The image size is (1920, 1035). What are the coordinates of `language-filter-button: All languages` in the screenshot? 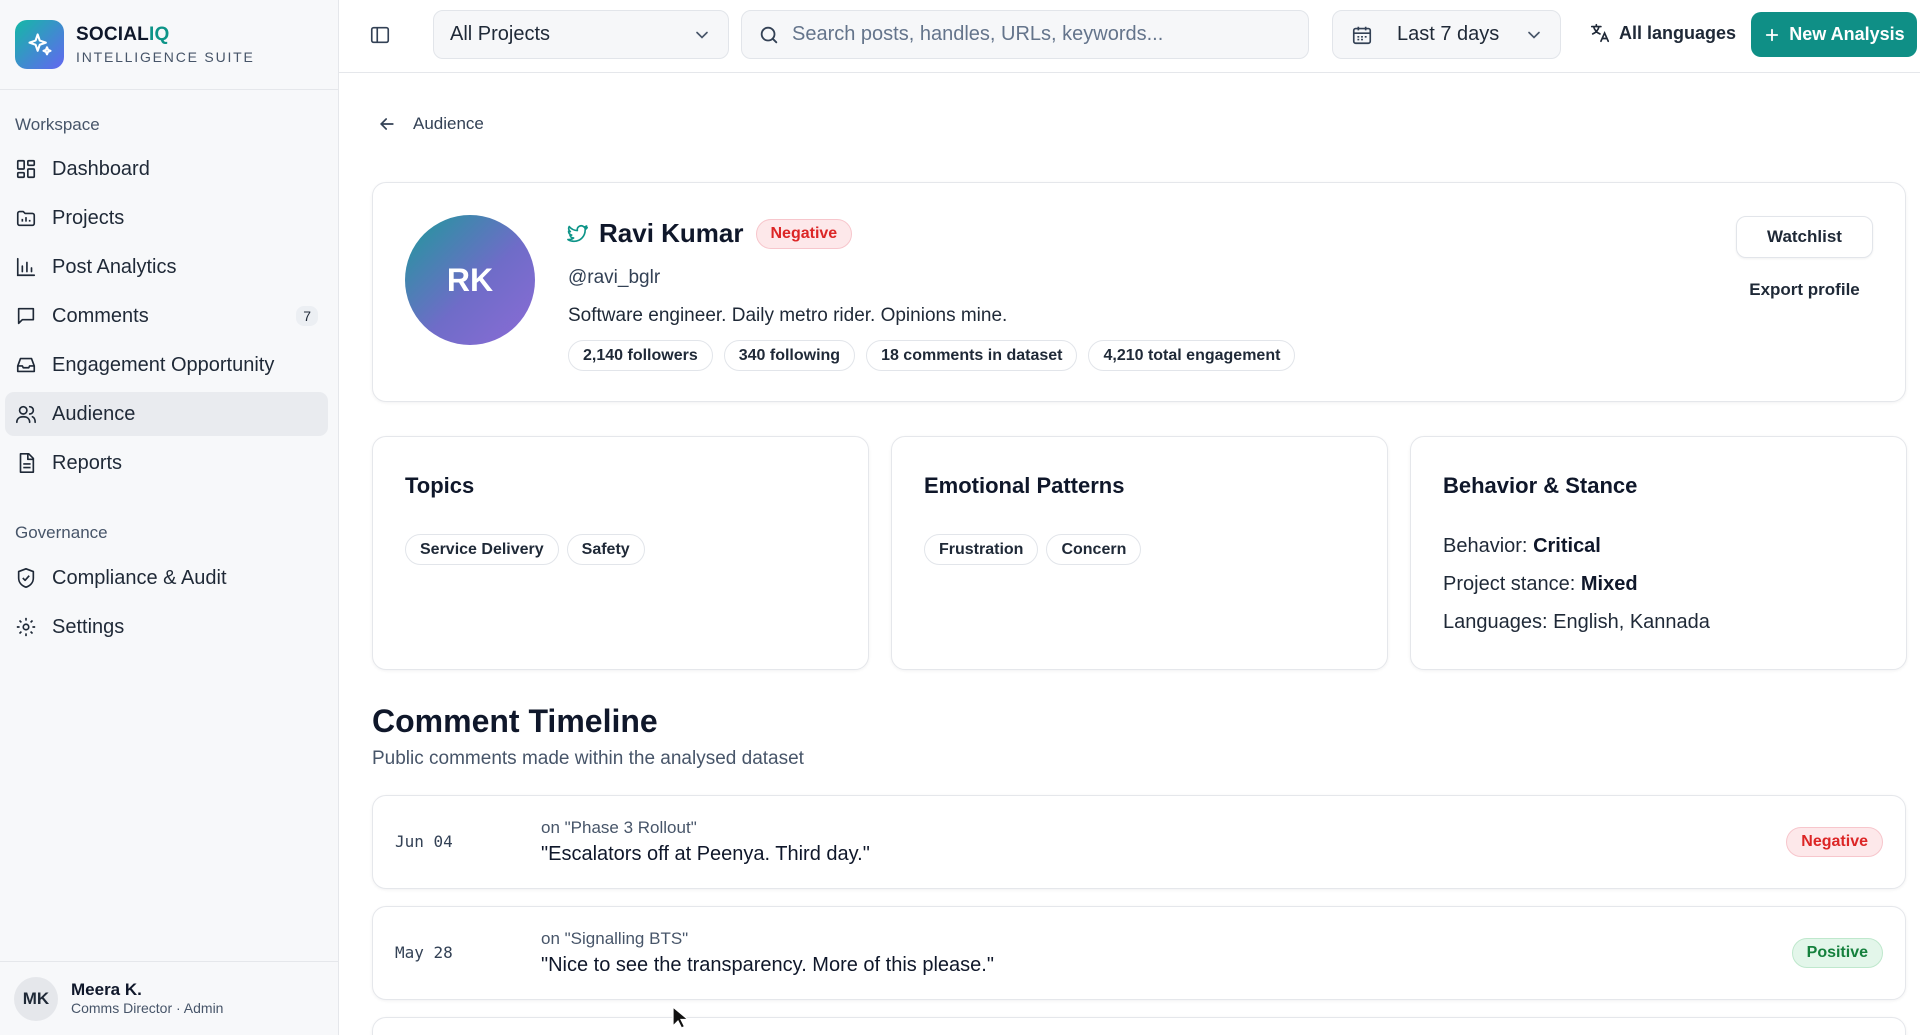 It's located at (1662, 33).